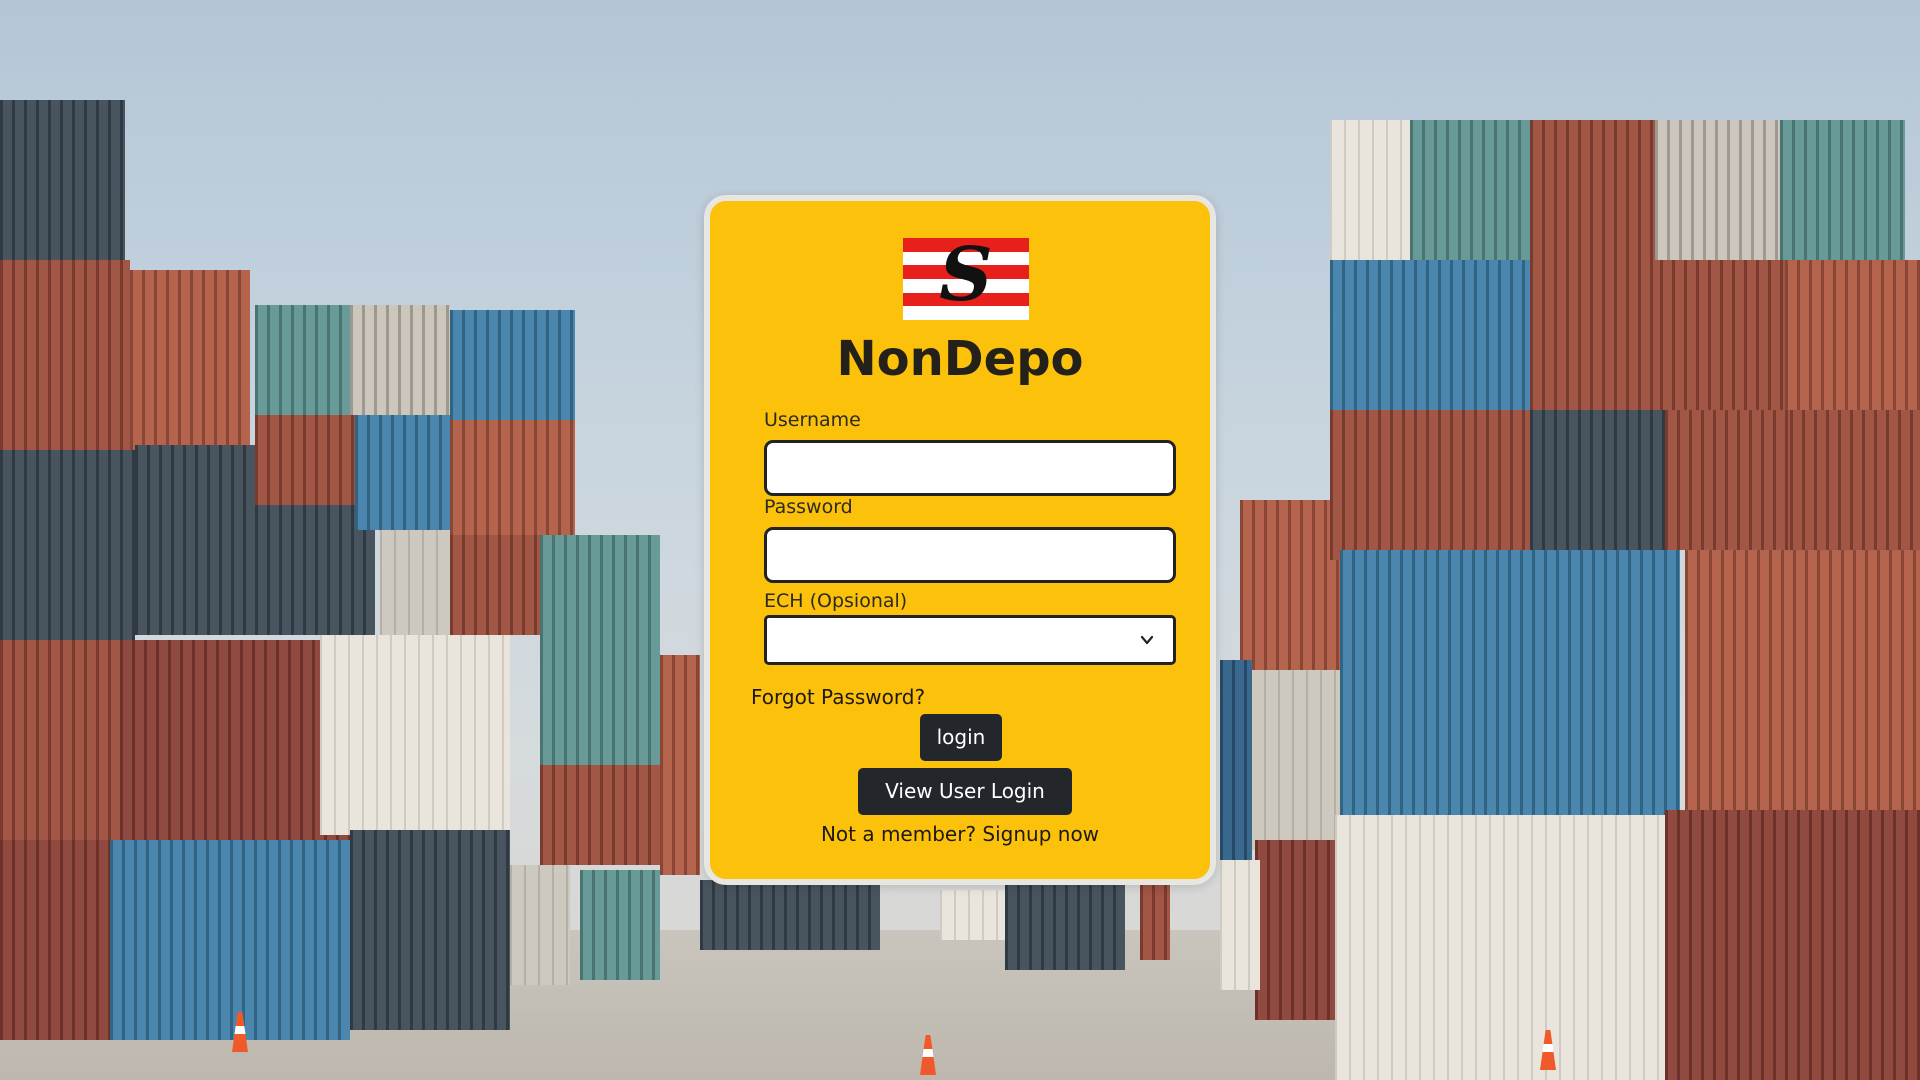 The image size is (1920, 1080). What do you see at coordinates (970, 640) in the screenshot?
I see `ech-select` at bounding box center [970, 640].